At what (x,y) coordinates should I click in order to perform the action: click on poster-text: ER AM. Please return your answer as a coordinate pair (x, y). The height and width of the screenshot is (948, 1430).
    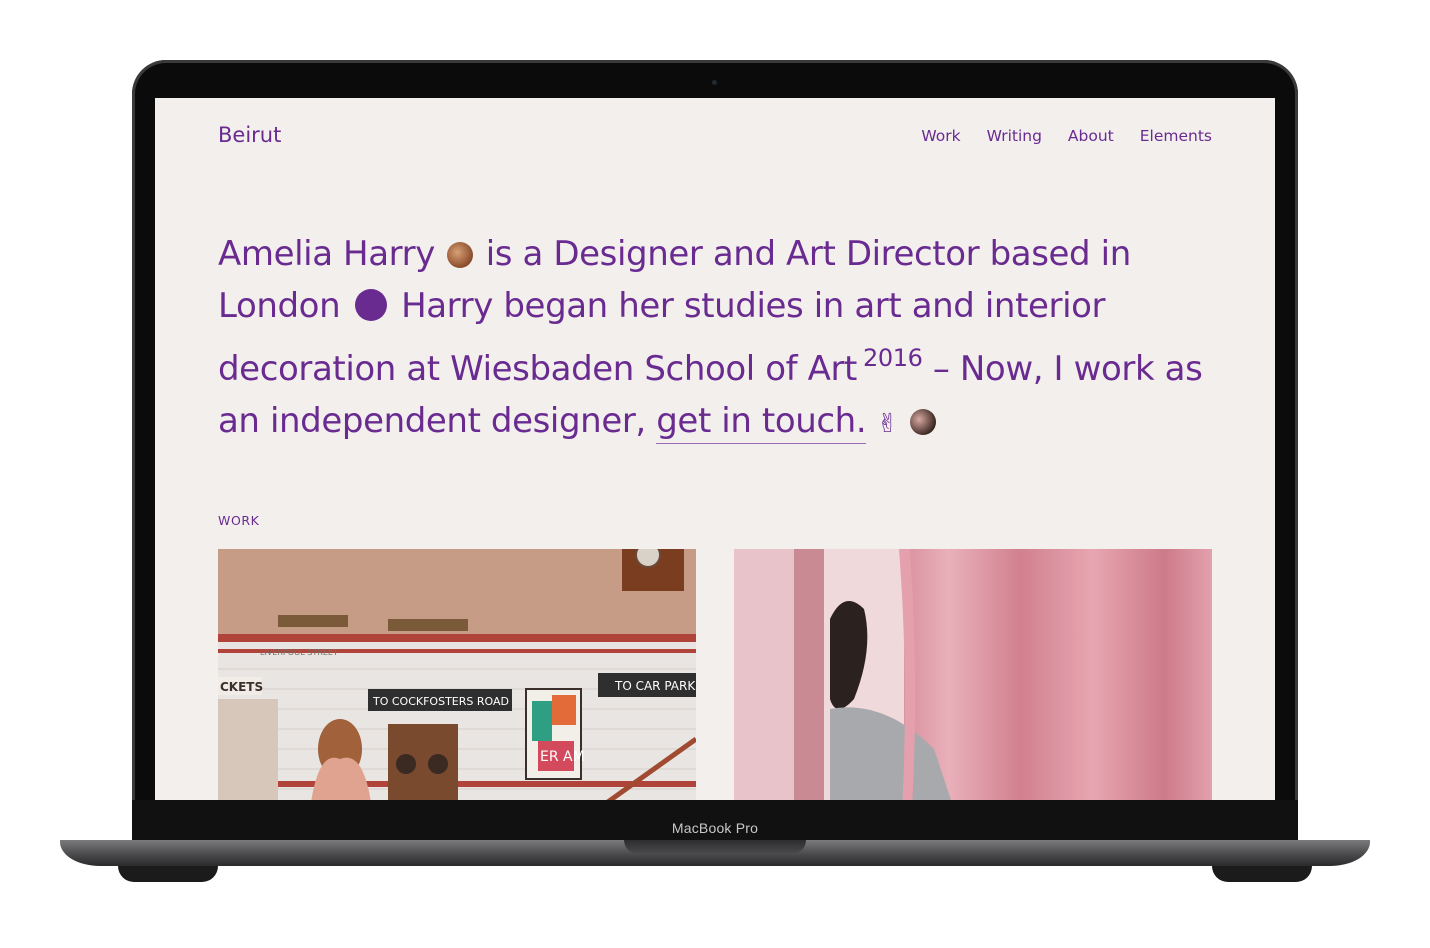
    Looking at the image, I should click on (562, 757).